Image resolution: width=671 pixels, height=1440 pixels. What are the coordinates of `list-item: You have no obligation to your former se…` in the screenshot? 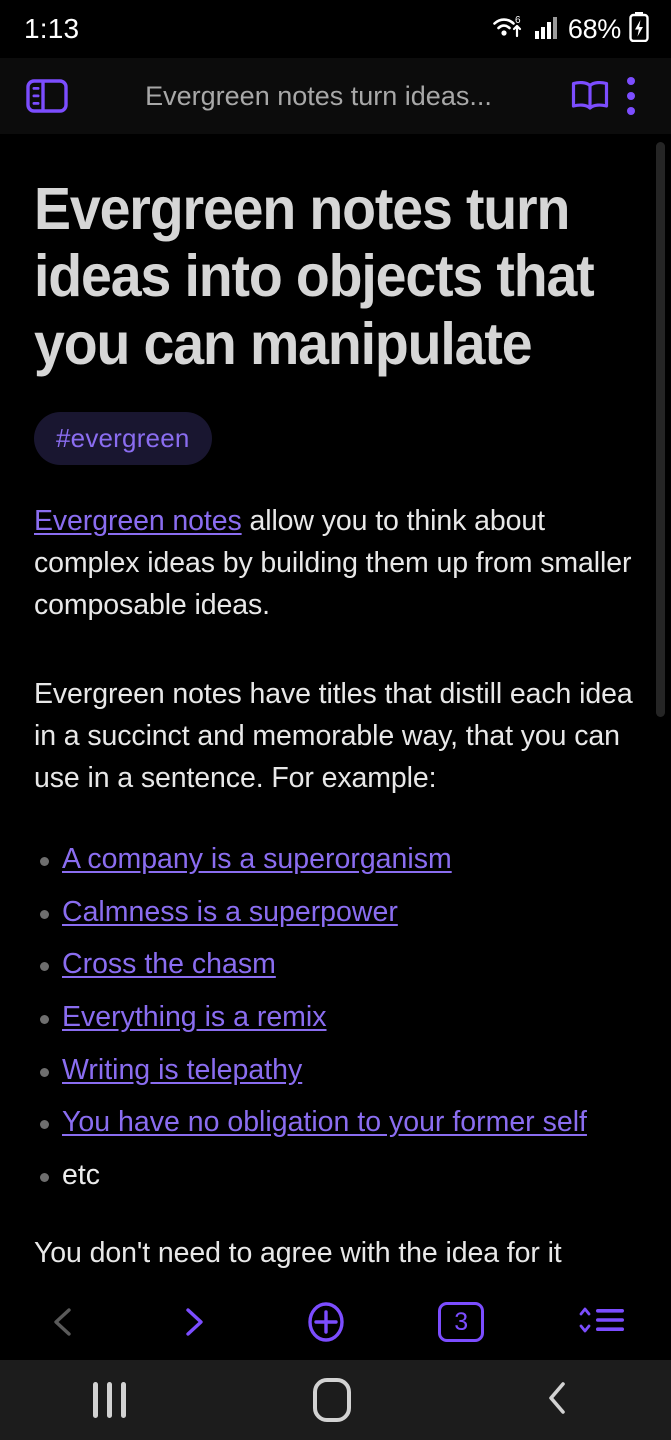 It's located at (335, 1123).